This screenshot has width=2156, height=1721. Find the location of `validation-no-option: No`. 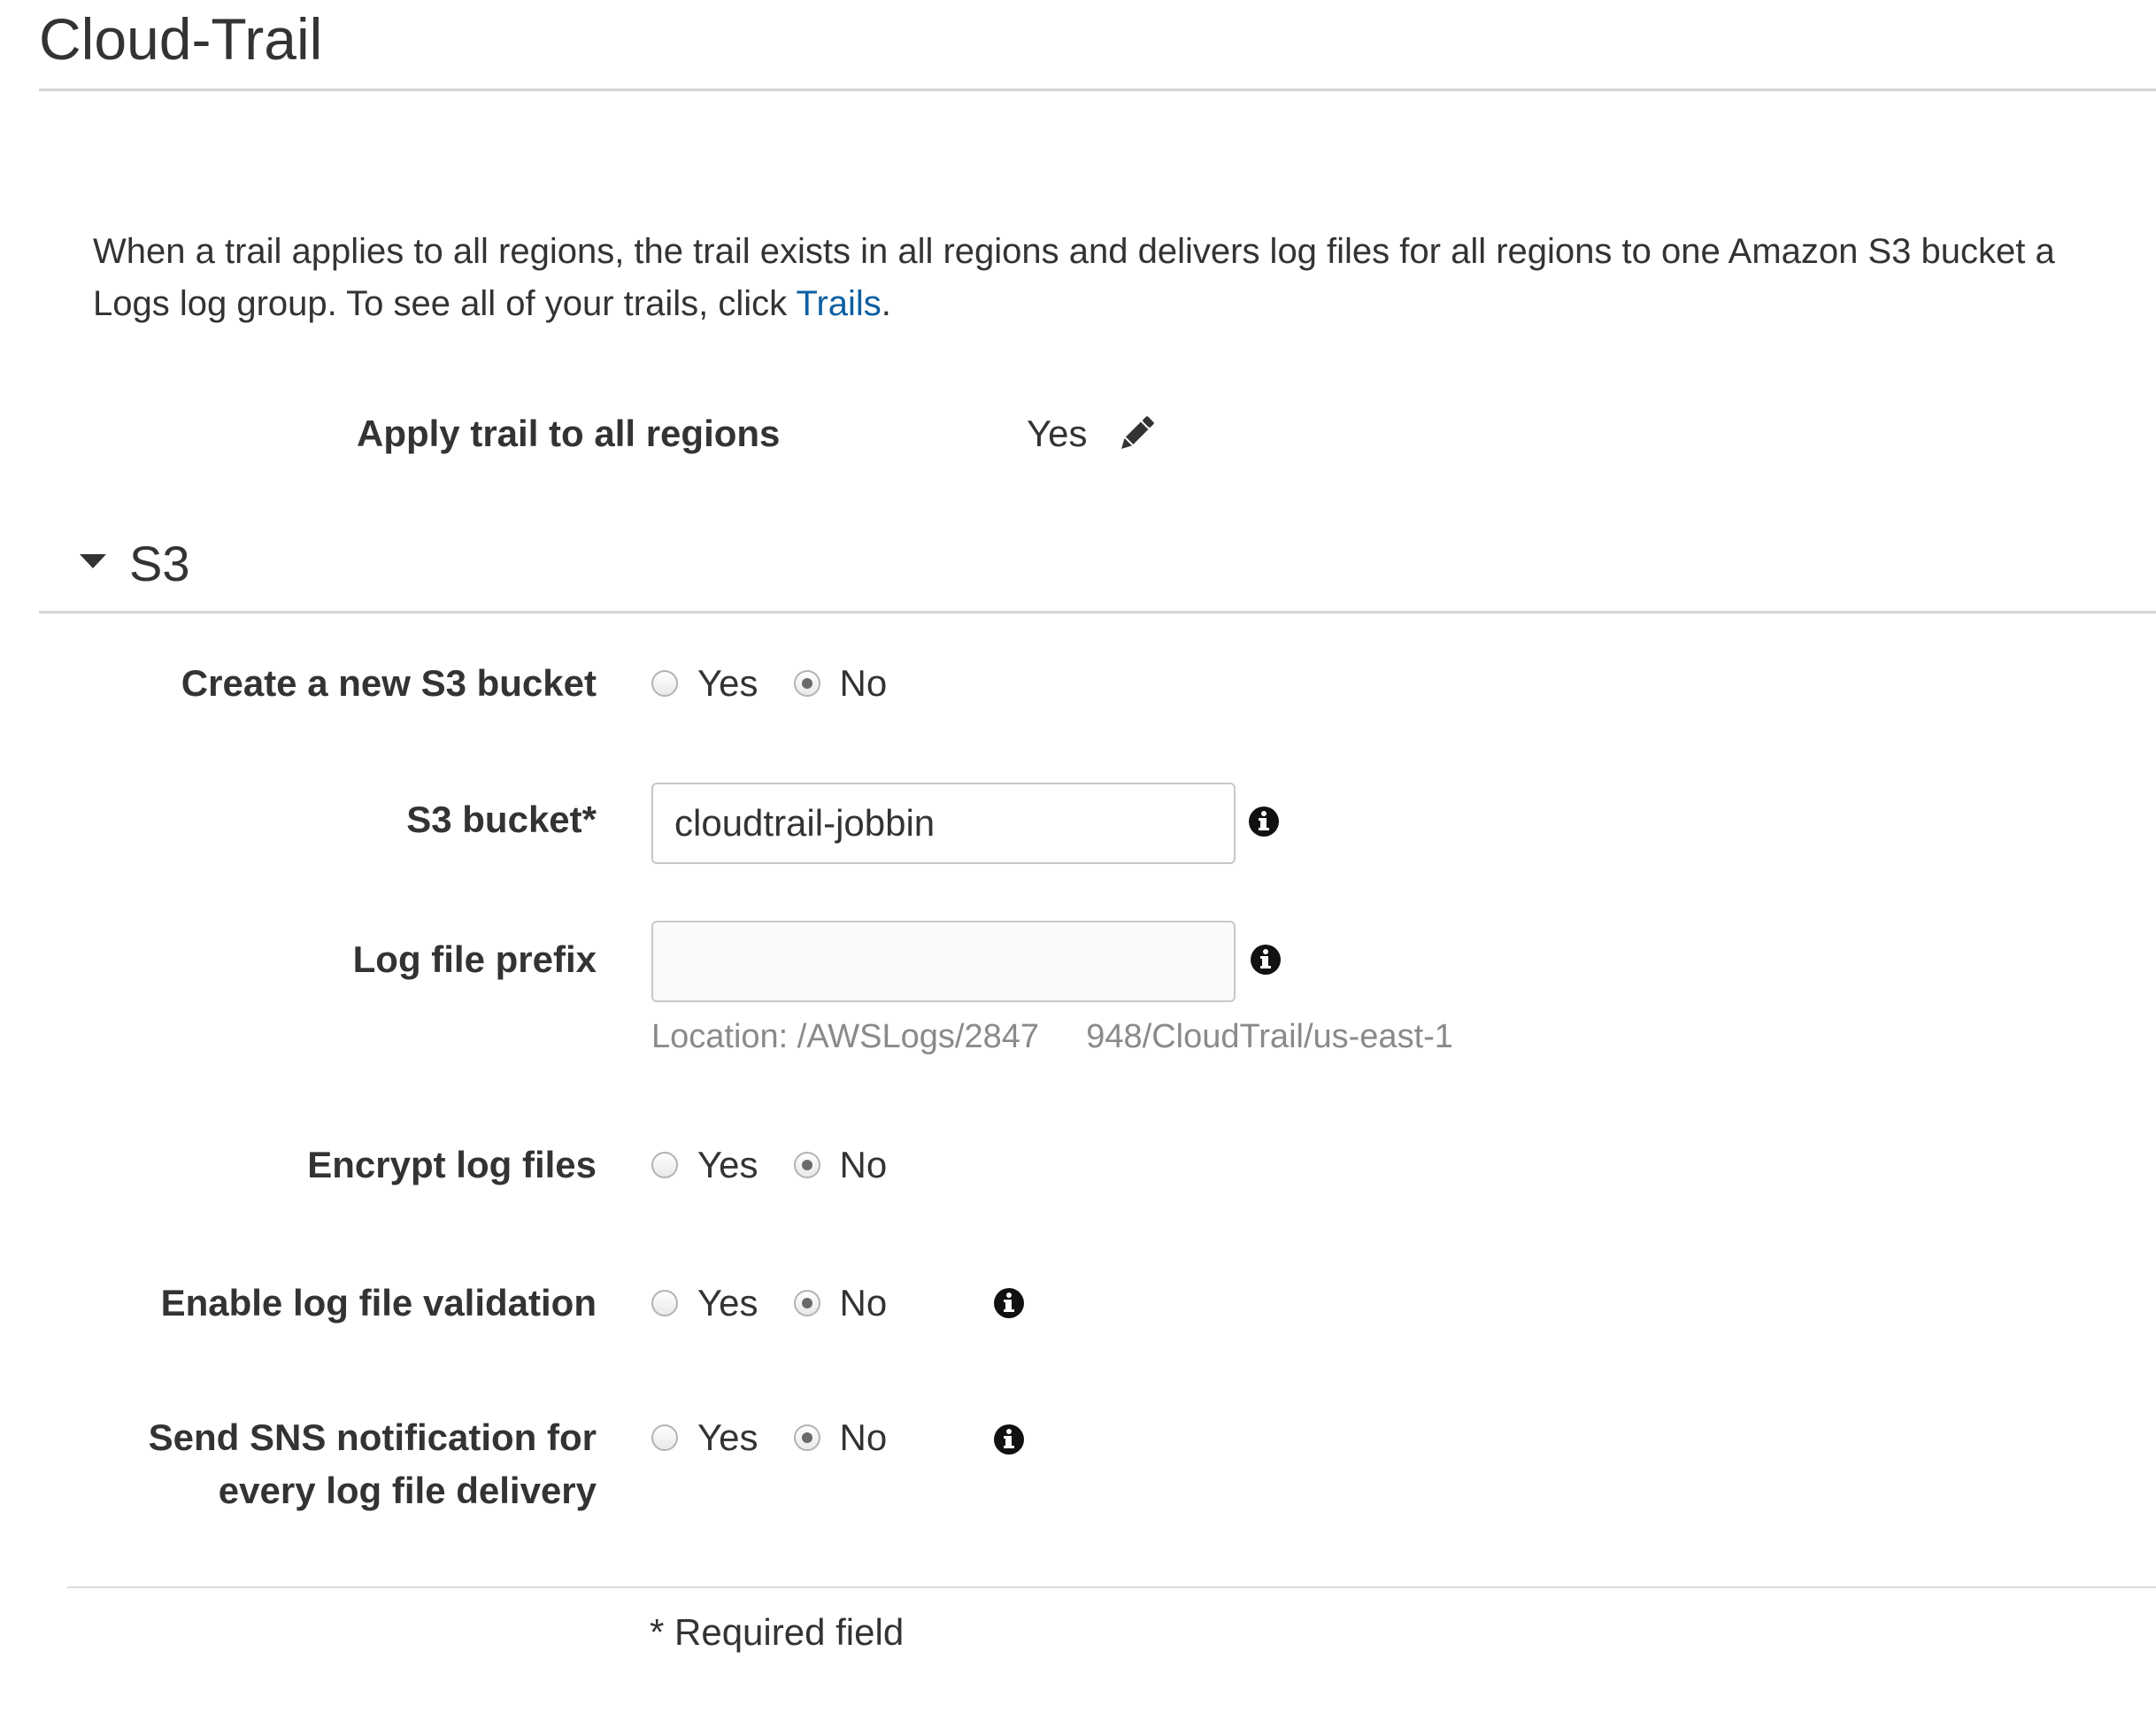

validation-no-option: No is located at coordinates (841, 1303).